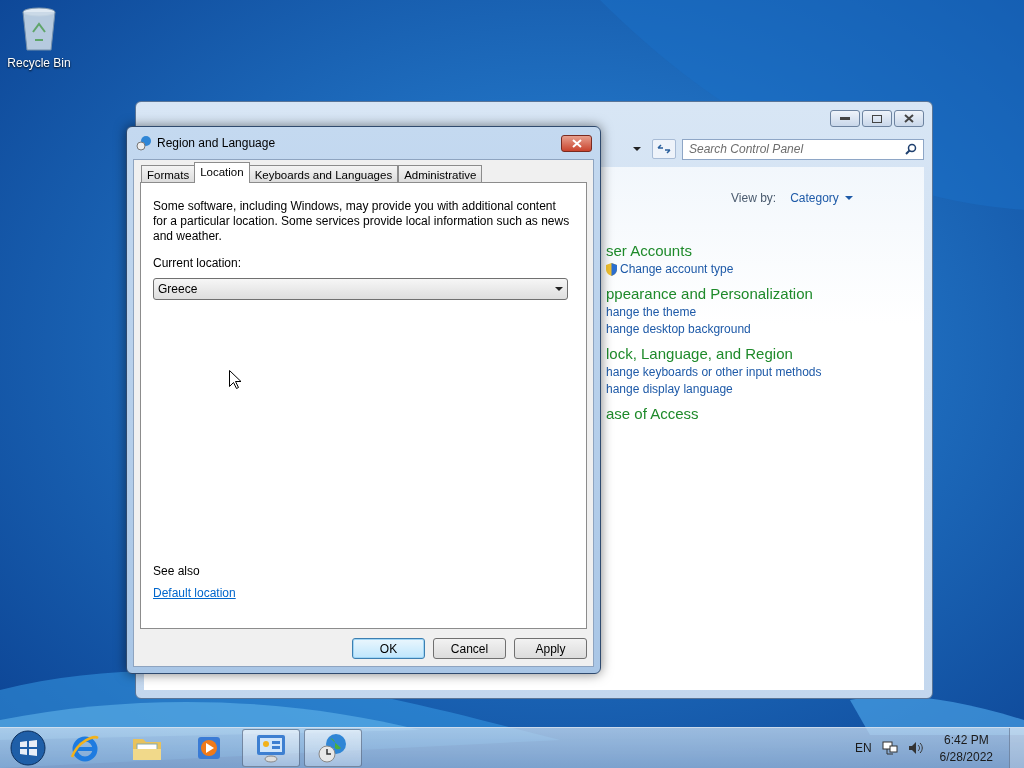 This screenshot has width=1024, height=768. I want to click on dialog-button: OK, so click(388, 648).